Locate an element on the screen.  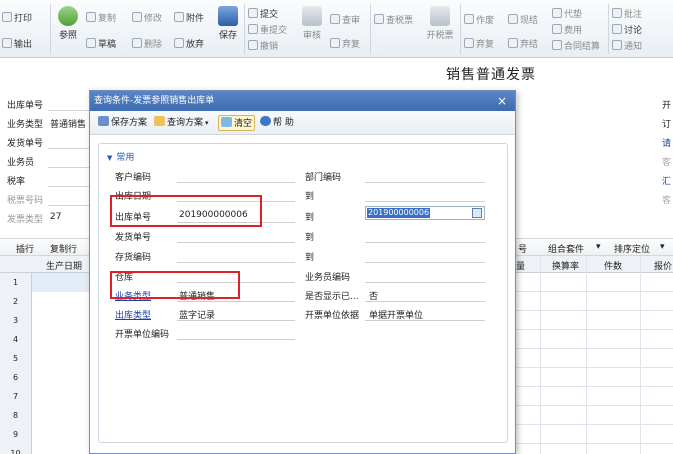
out-no-field is located at coordinates (69, 110).